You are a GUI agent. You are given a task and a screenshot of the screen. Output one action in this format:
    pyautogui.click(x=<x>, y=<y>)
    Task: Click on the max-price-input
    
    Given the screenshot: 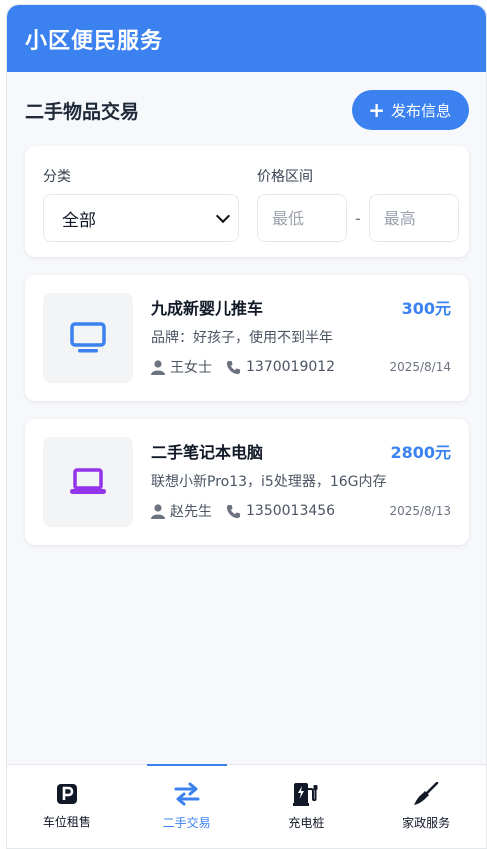 What is the action you would take?
    pyautogui.click(x=413, y=218)
    